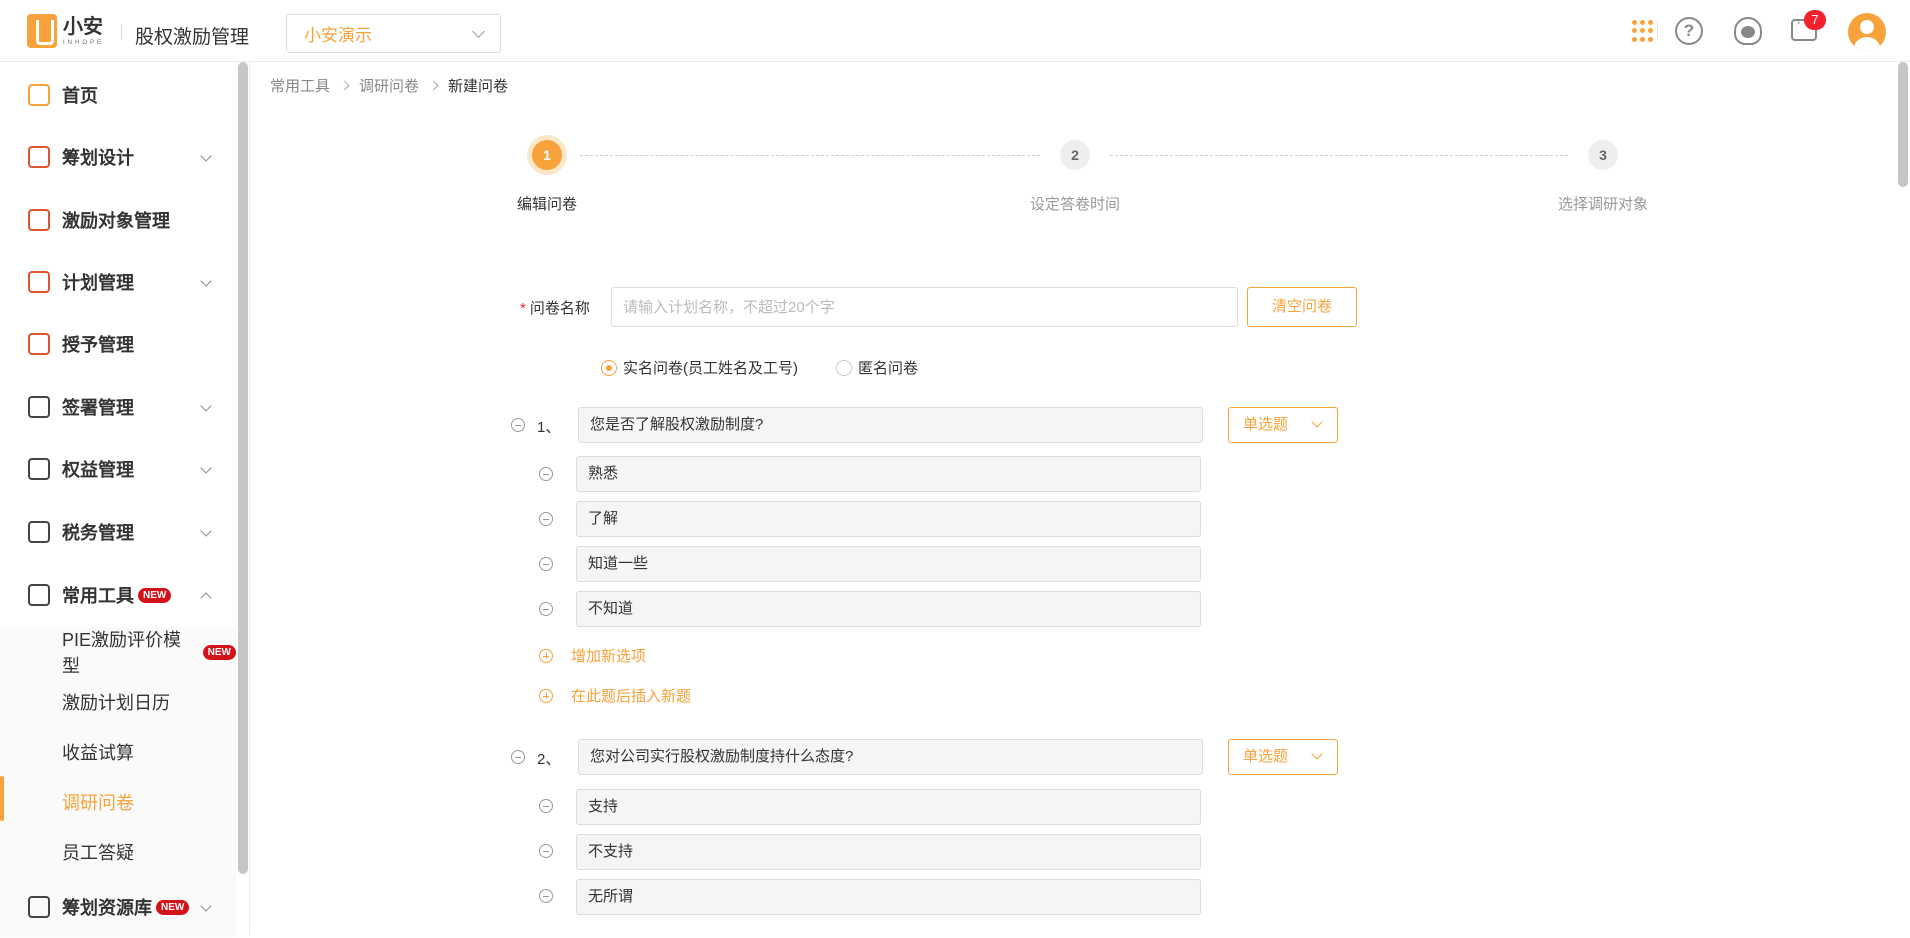 This screenshot has height=938, width=1910. I want to click on header-divider, so click(121, 32).